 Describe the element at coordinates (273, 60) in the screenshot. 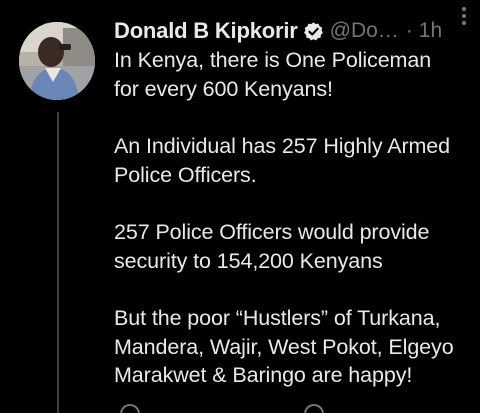

I see `paragraph-line: In Kenya, there is One Policeman` at that location.